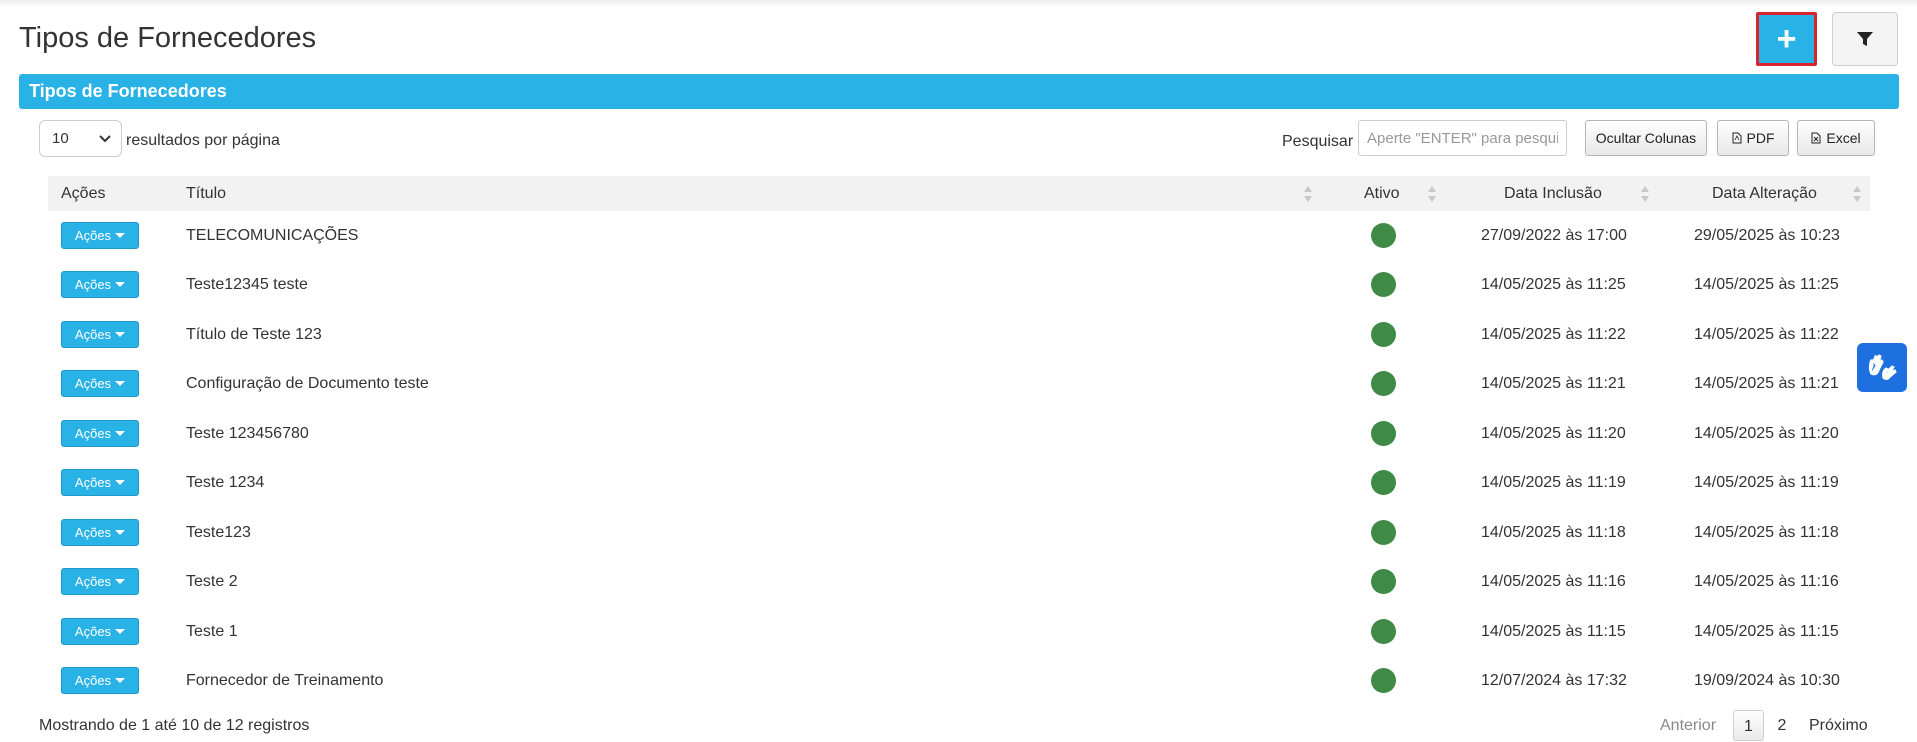 This screenshot has width=1917, height=742. I want to click on top-shadow, so click(958, 4).